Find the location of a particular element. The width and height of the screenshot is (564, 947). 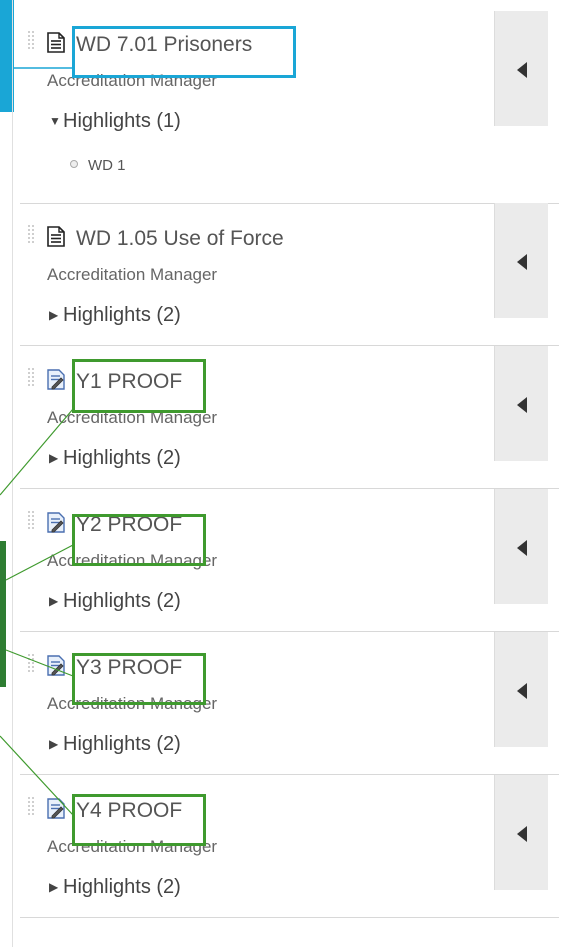

highlights-label: Highlights (1) is located at coordinates (122, 121).